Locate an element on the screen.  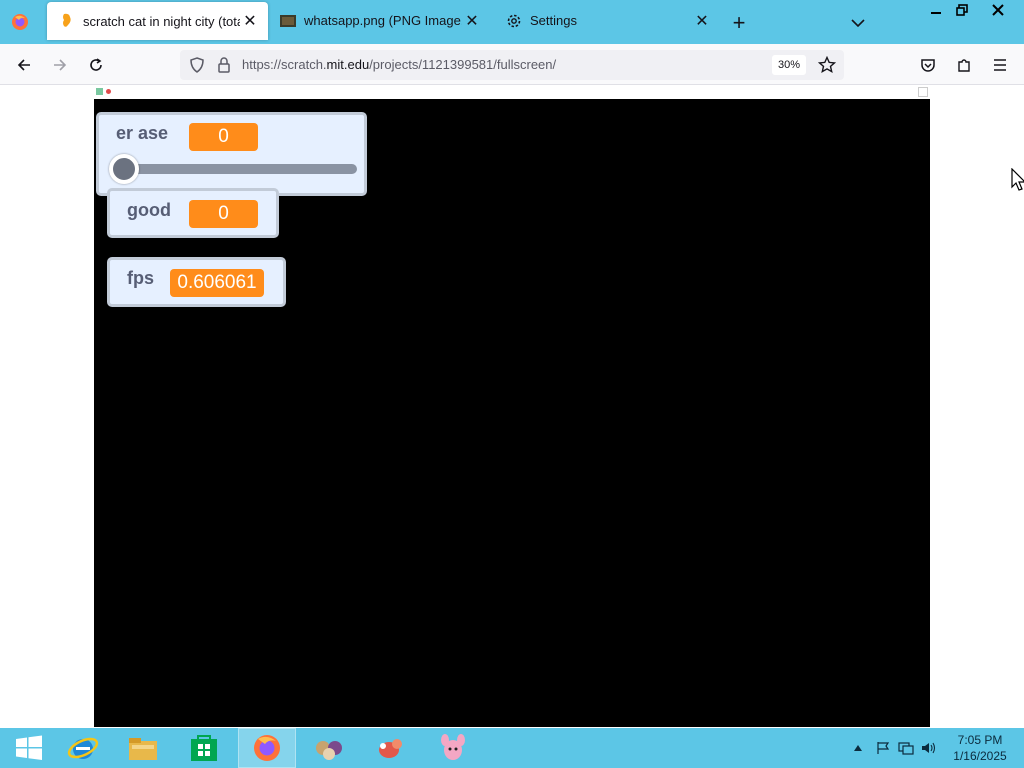
chevron-down-icon is located at coordinates (858, 23).